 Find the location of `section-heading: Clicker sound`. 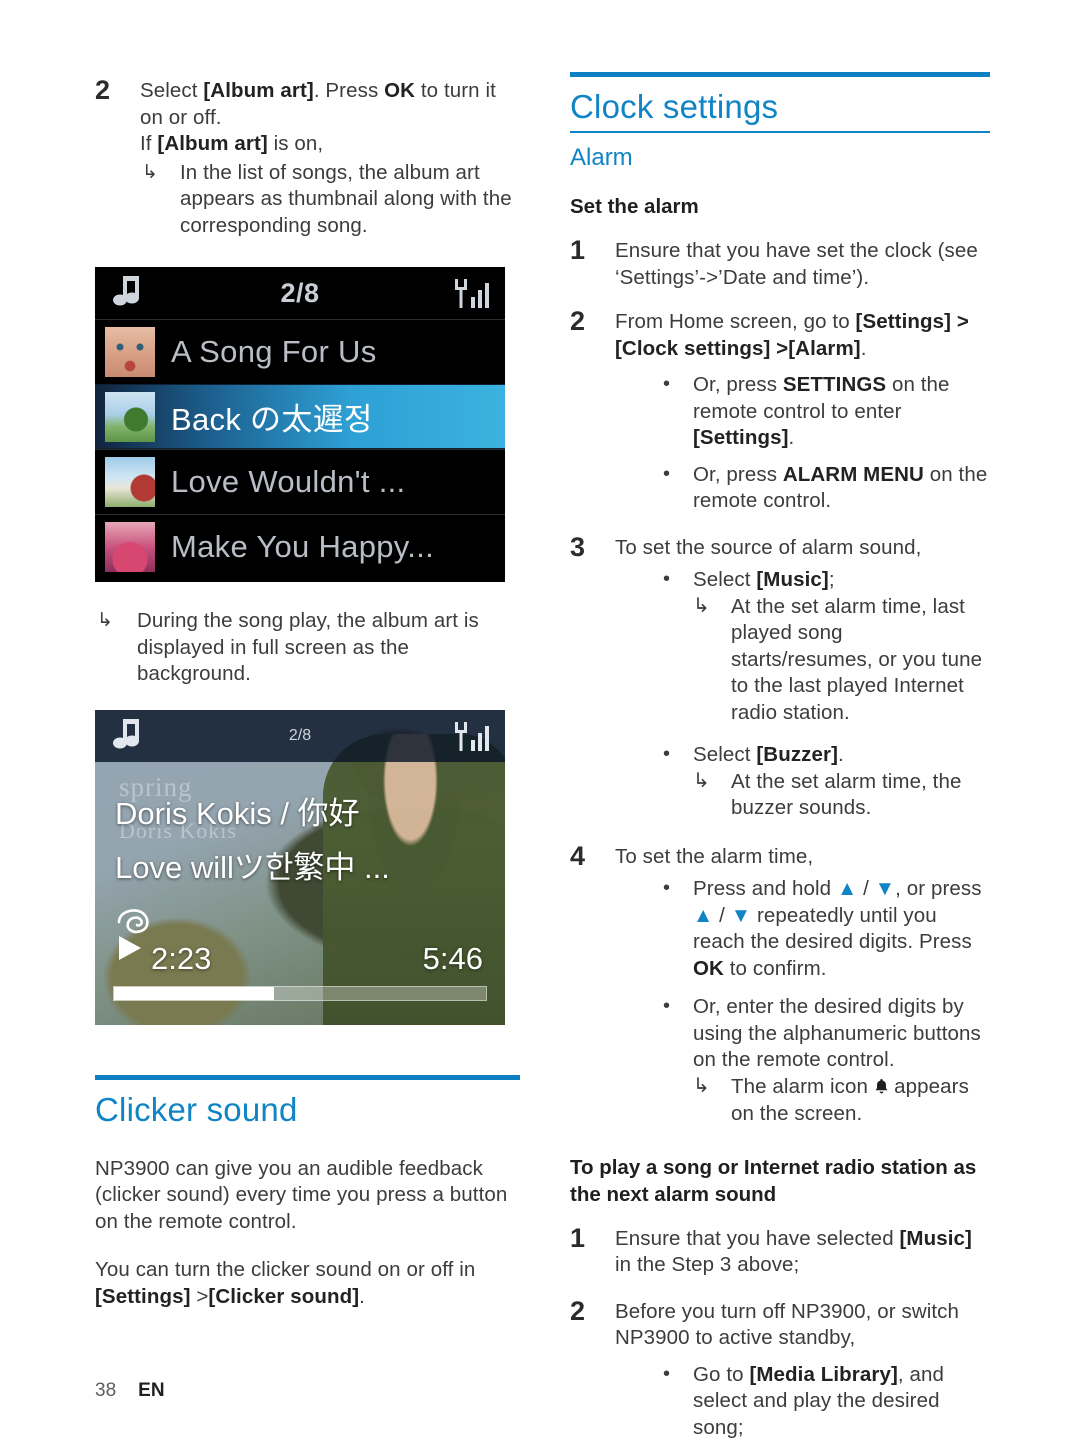

section-heading: Clicker sound is located at coordinates (196, 1109).